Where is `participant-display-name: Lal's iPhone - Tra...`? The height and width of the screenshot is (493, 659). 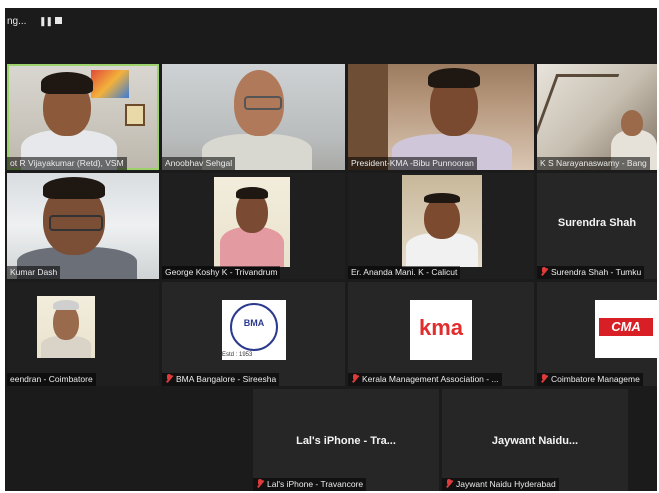
participant-display-name: Lal's iPhone - Tra... is located at coordinates (346, 441).